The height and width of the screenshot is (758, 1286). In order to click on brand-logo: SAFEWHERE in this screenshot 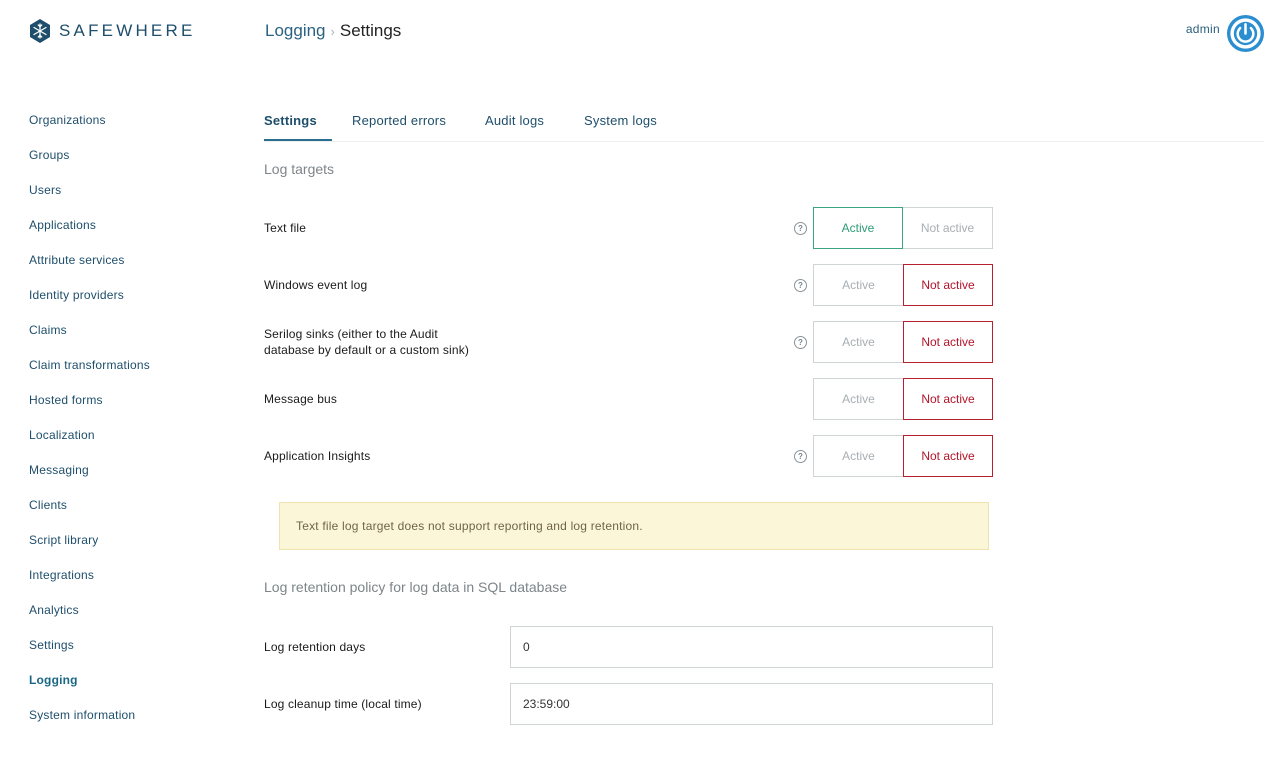, I will do `click(112, 31)`.